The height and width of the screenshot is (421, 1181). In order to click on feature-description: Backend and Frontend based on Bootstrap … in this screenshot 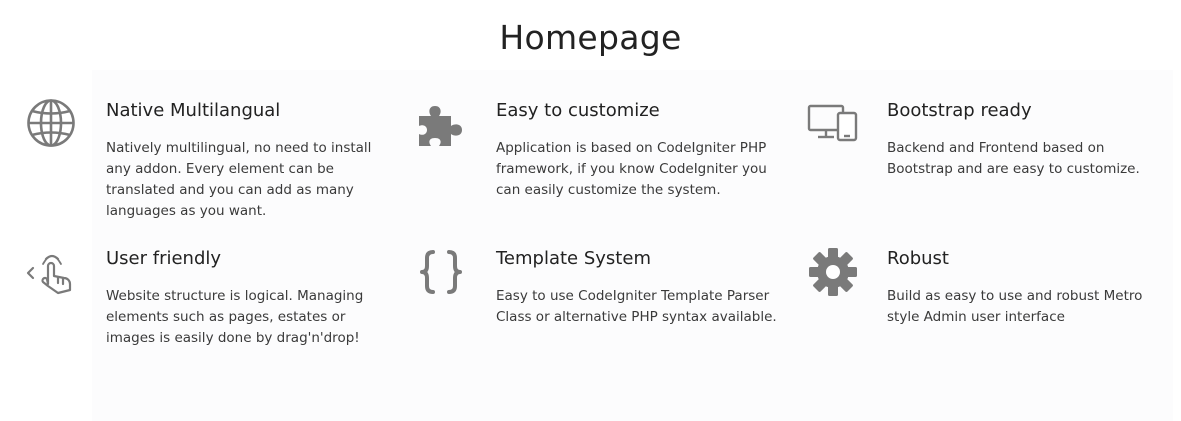, I will do `click(1013, 158)`.